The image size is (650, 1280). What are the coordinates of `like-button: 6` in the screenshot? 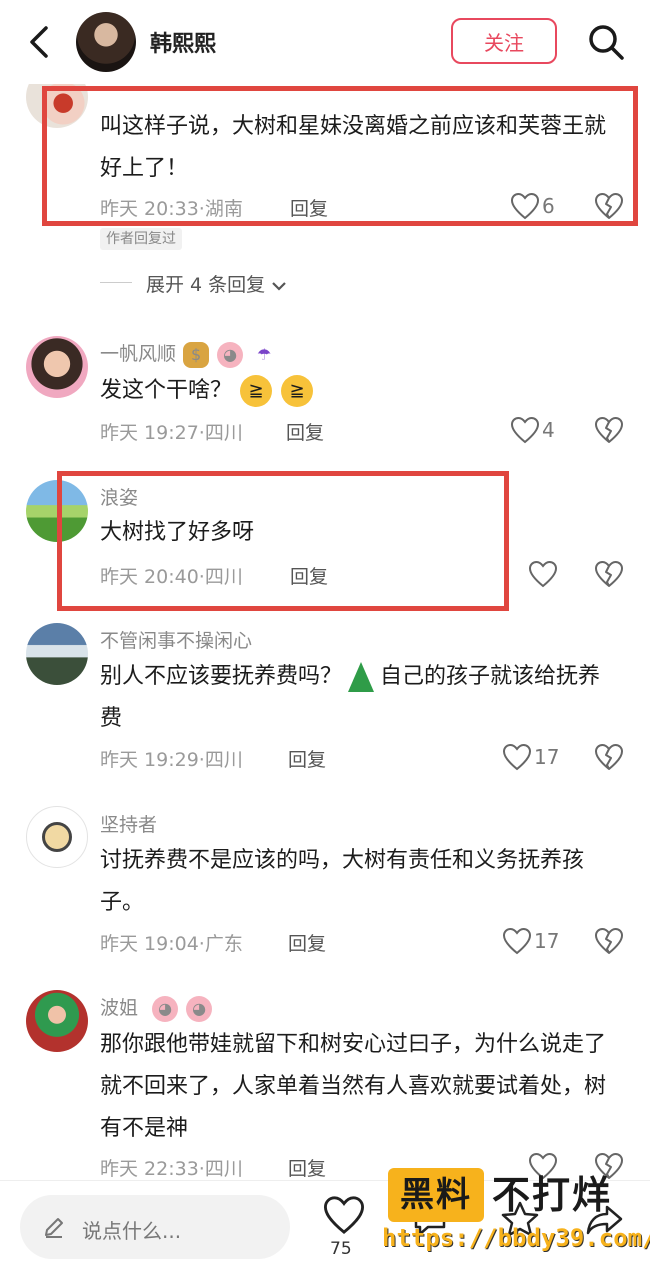 It's located at (540, 207).